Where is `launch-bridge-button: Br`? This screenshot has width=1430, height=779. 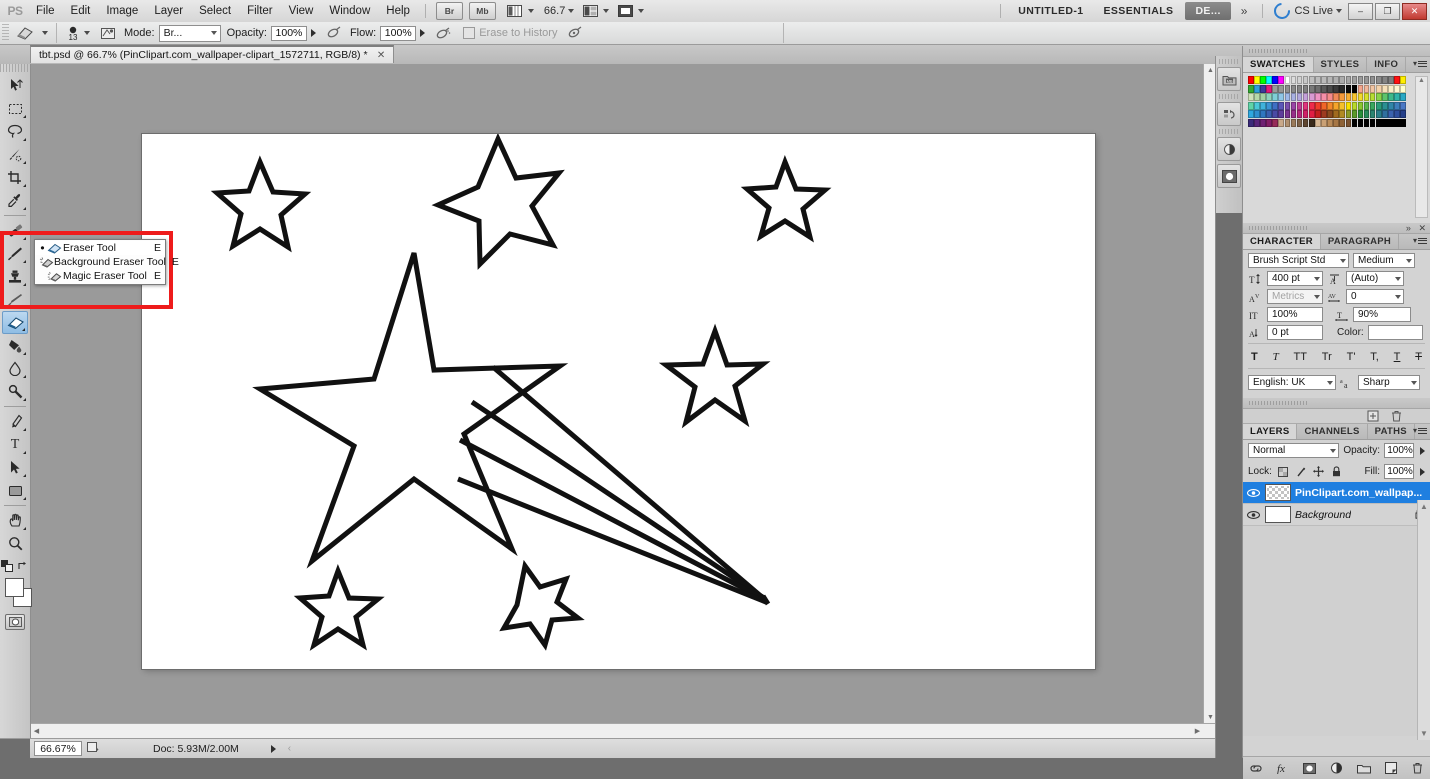 launch-bridge-button: Br is located at coordinates (449, 11).